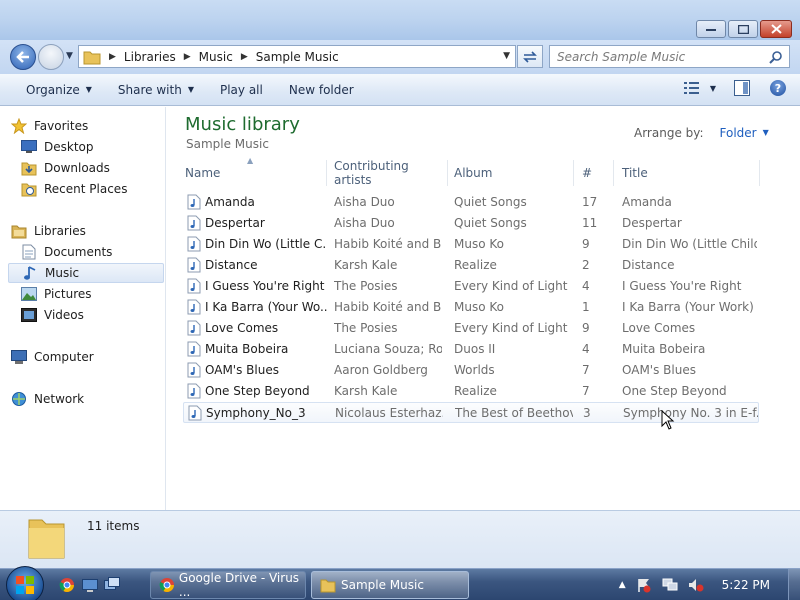 The width and height of the screenshot is (800, 600). Describe the element at coordinates (696, 585) in the screenshot. I see `volume-muted-icon` at that location.